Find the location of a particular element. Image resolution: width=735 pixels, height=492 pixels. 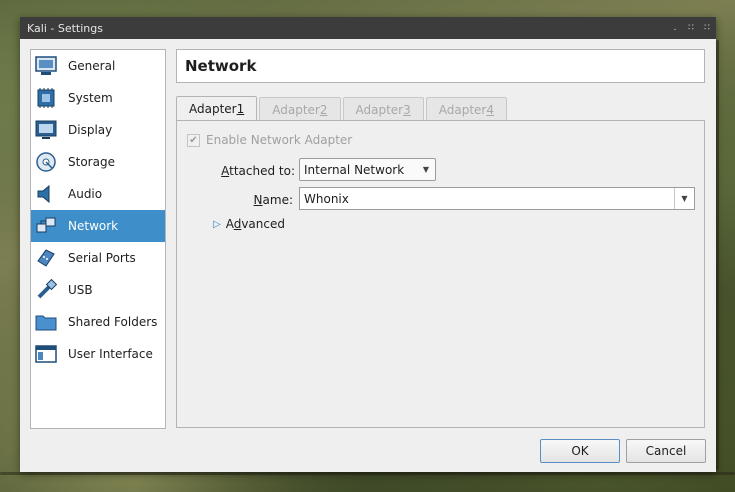

sidebar-item-label: Shared Folders is located at coordinates (113, 322).